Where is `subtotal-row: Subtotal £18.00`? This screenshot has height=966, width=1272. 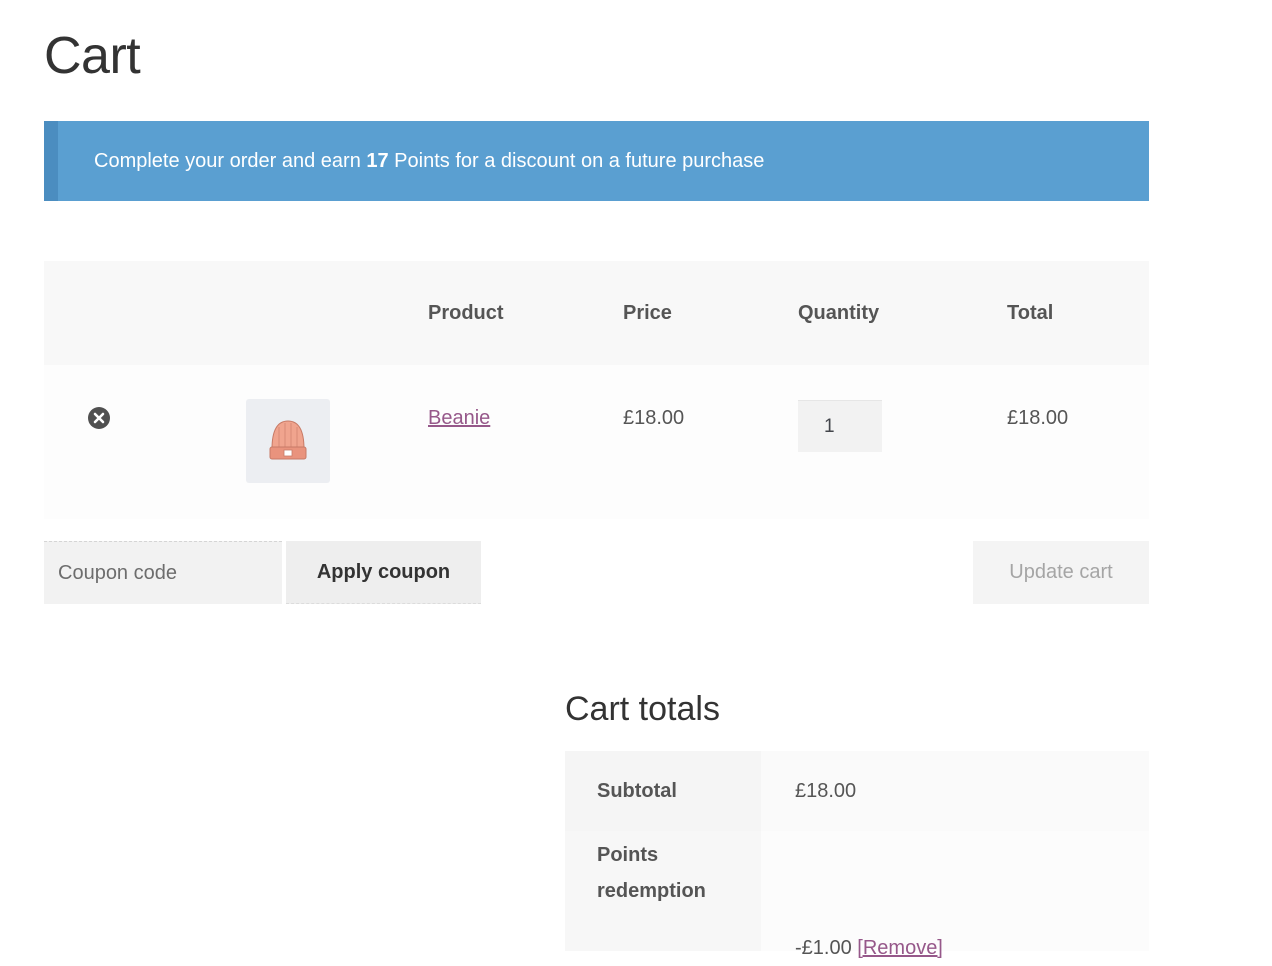
subtotal-row: Subtotal £18.00 is located at coordinates (857, 791).